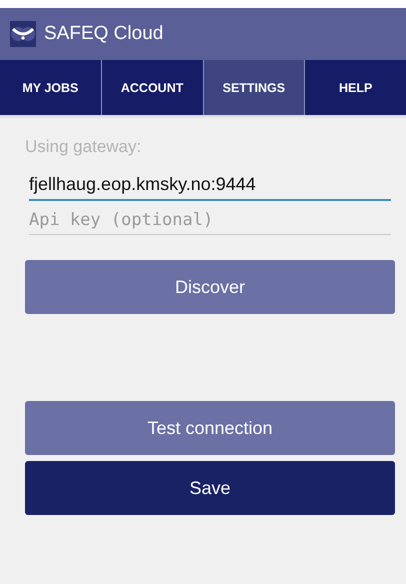 This screenshot has height=584, width=406. What do you see at coordinates (210, 428) in the screenshot?
I see `test-connection-button: Test connection` at bounding box center [210, 428].